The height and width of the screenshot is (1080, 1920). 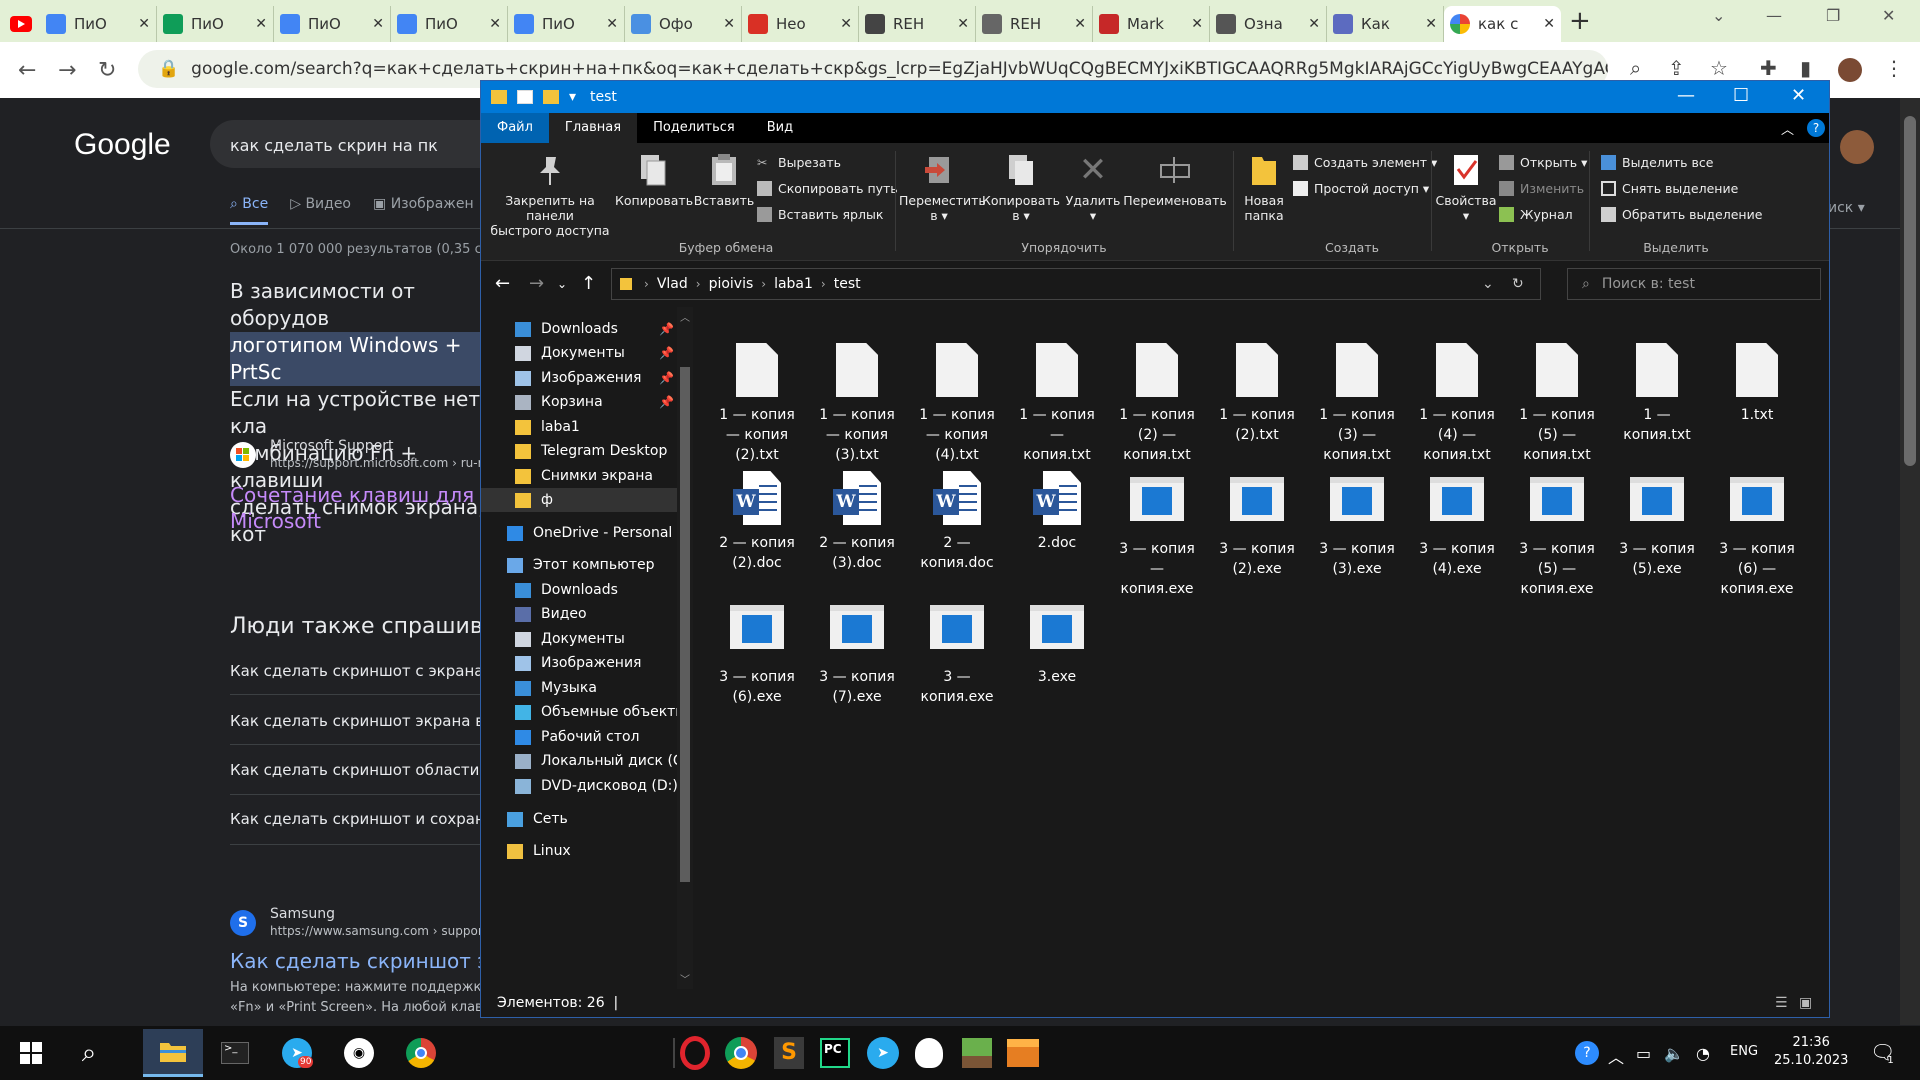 I want to click on extensions-icon: ✚, so click(x=1768, y=68).